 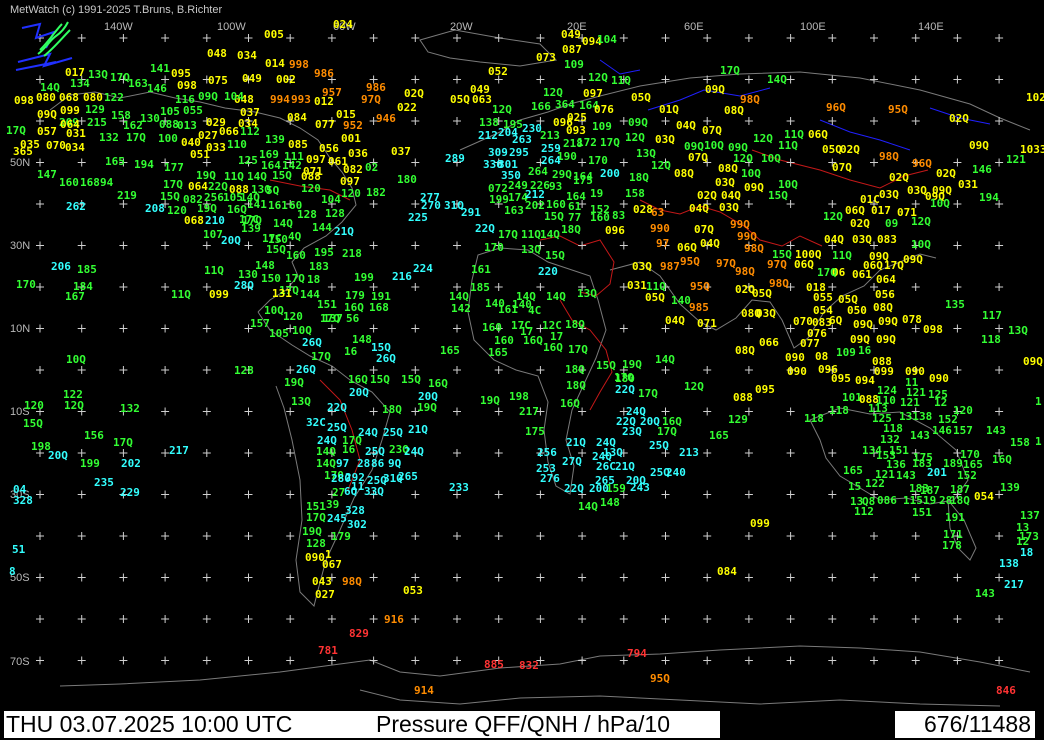 What do you see at coordinates (90, 463) in the screenshot?
I see `station-value: 199` at bounding box center [90, 463].